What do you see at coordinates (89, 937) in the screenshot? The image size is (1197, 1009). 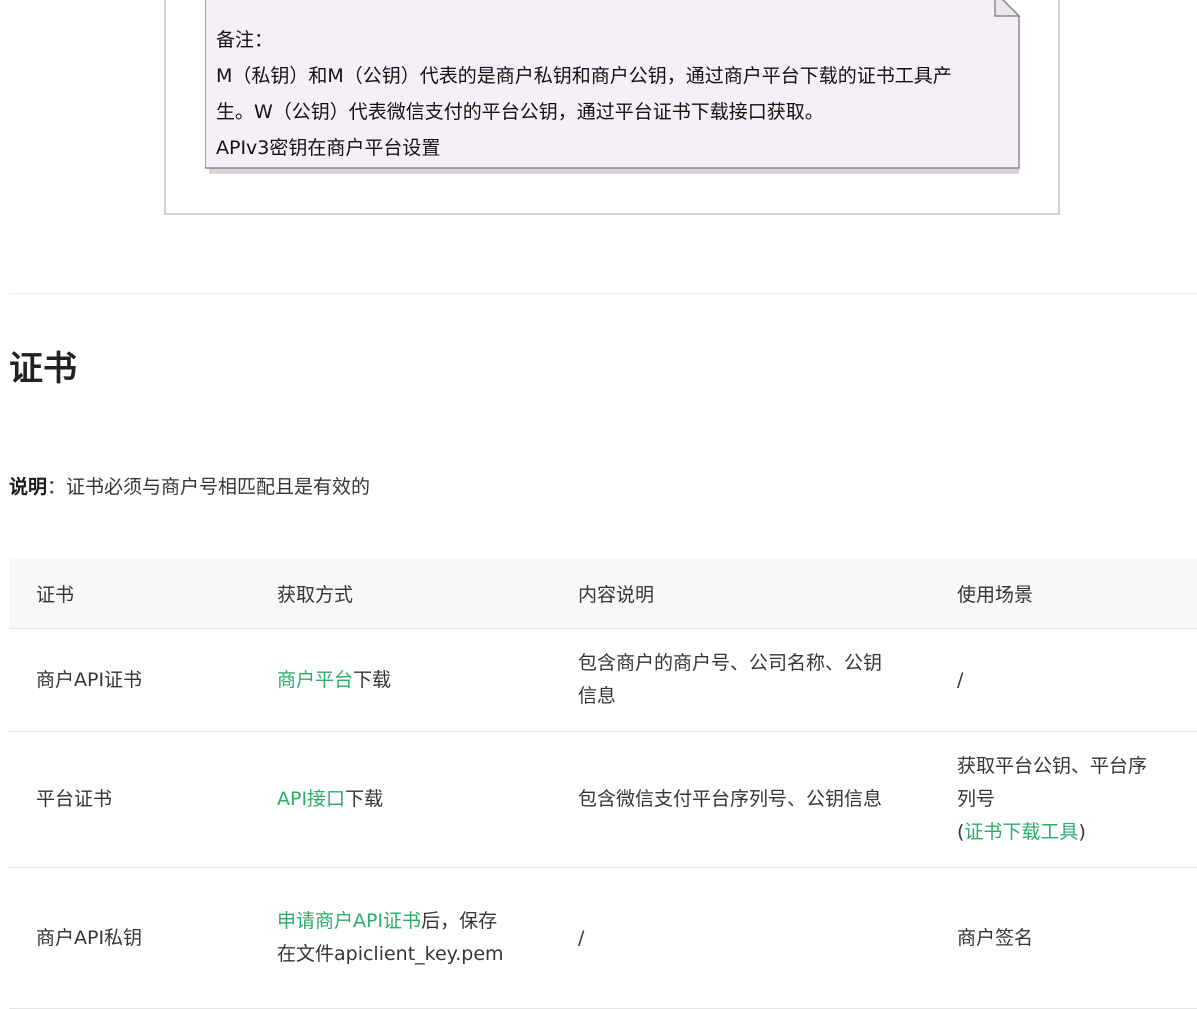 I see `cert-name: 商户API私钥` at bounding box center [89, 937].